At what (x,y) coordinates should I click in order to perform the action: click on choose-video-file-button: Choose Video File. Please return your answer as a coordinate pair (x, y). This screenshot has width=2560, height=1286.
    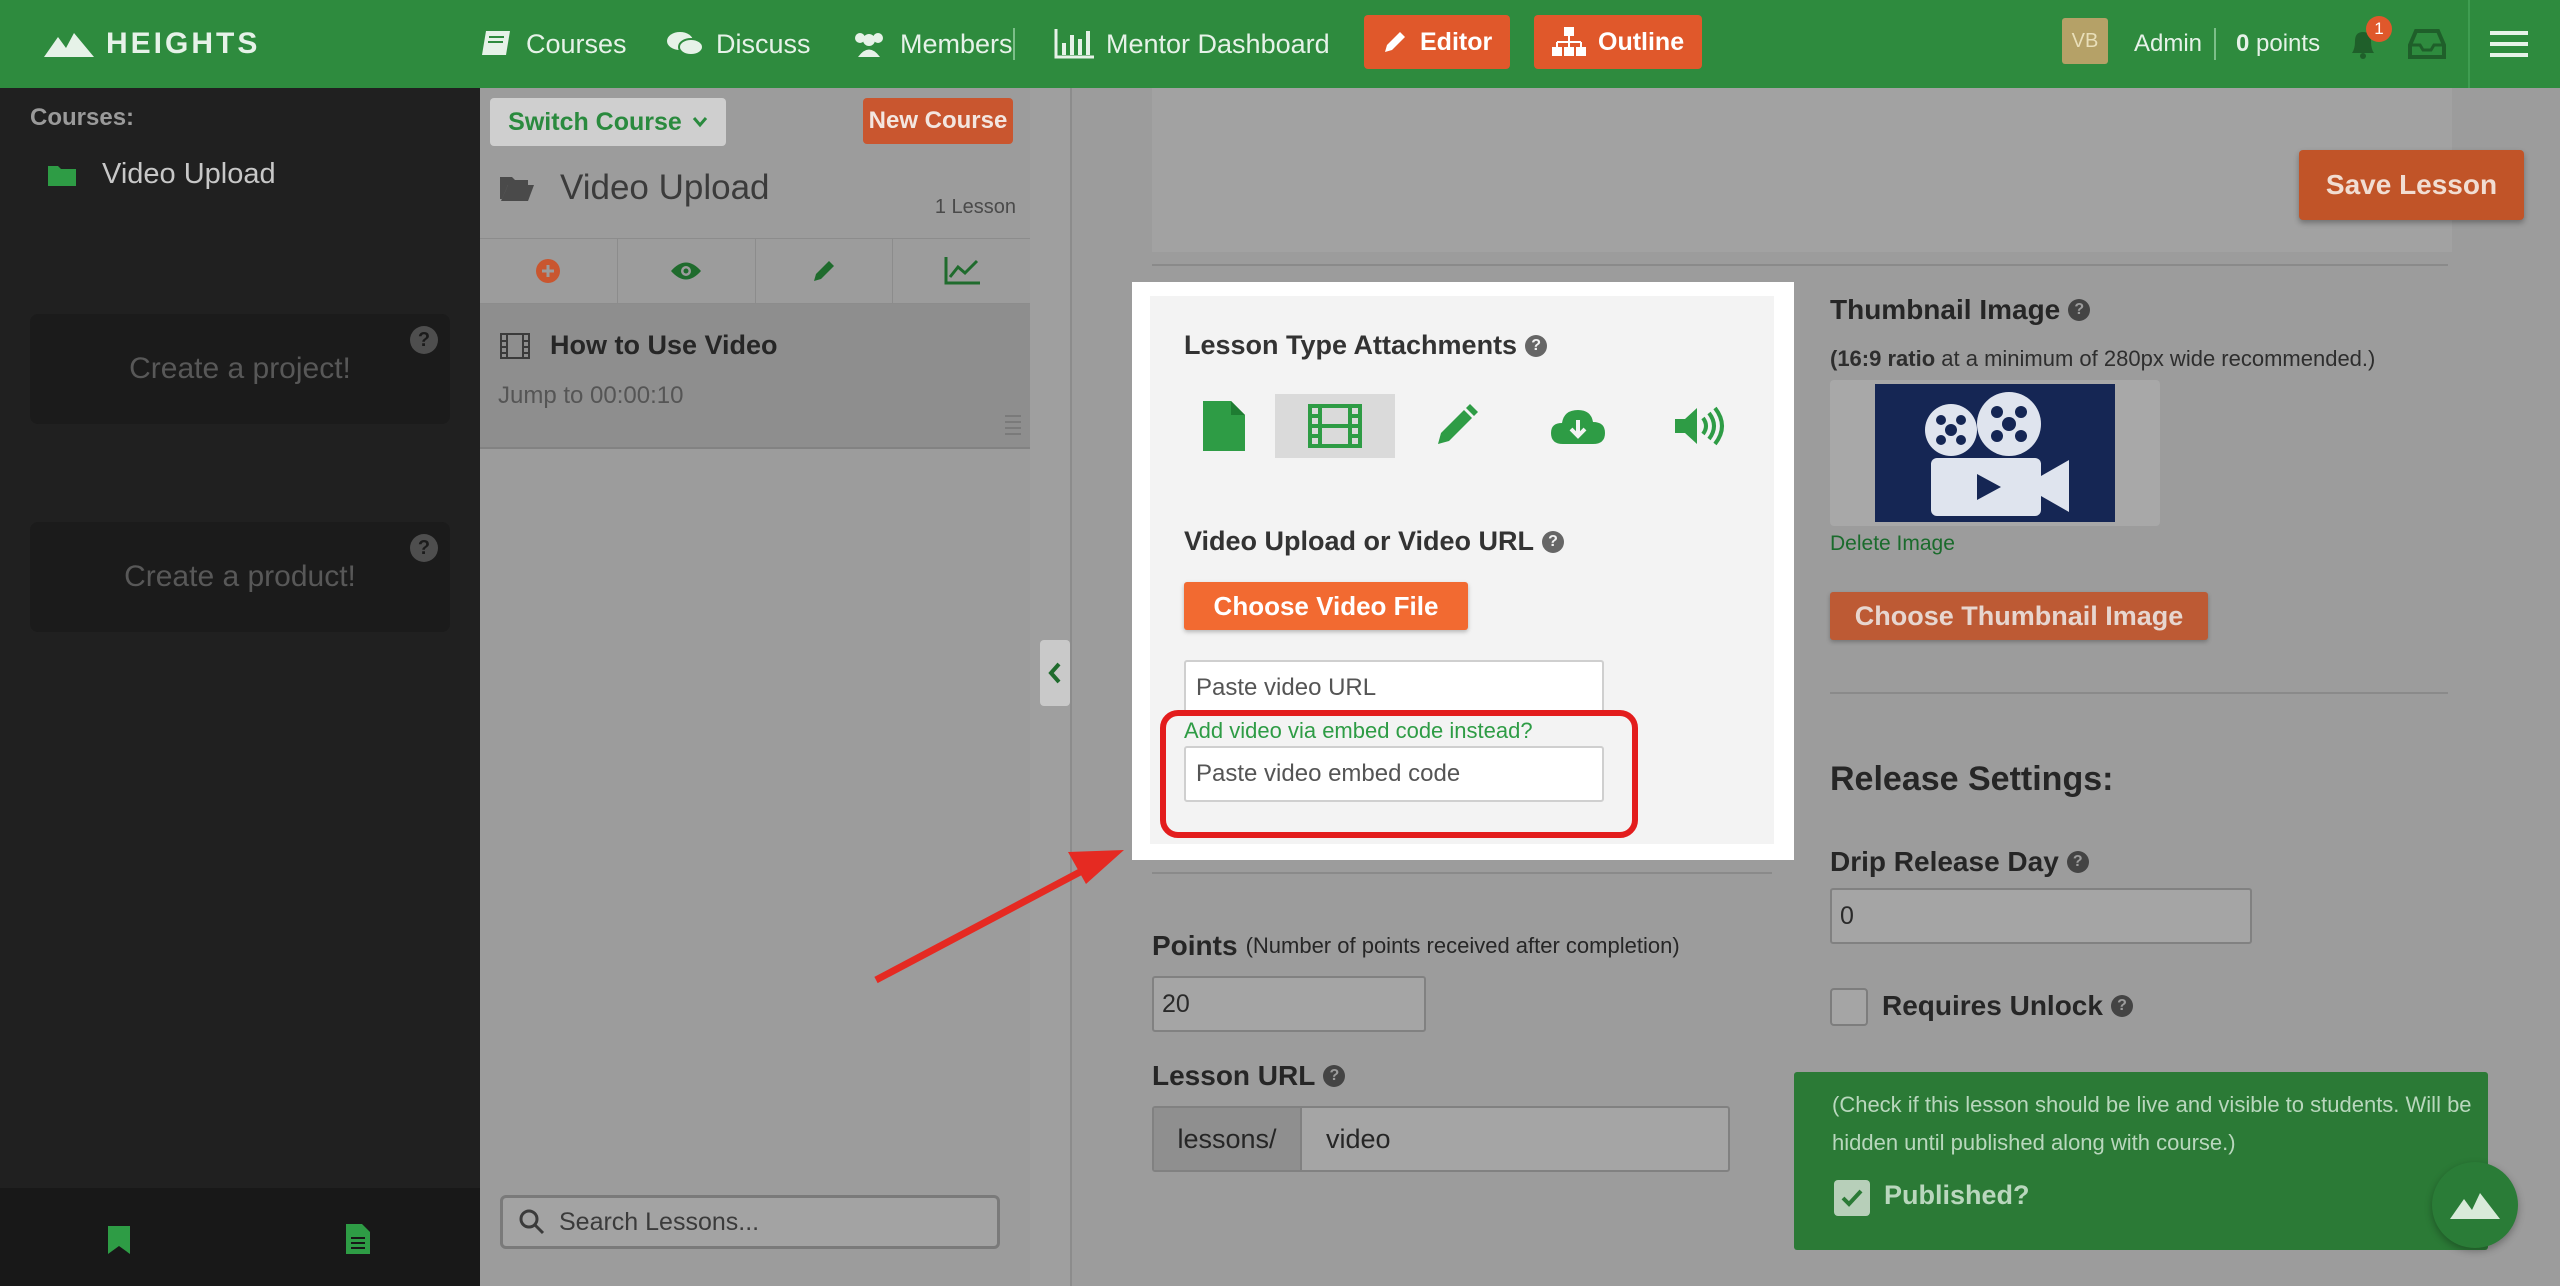
    Looking at the image, I should click on (1326, 606).